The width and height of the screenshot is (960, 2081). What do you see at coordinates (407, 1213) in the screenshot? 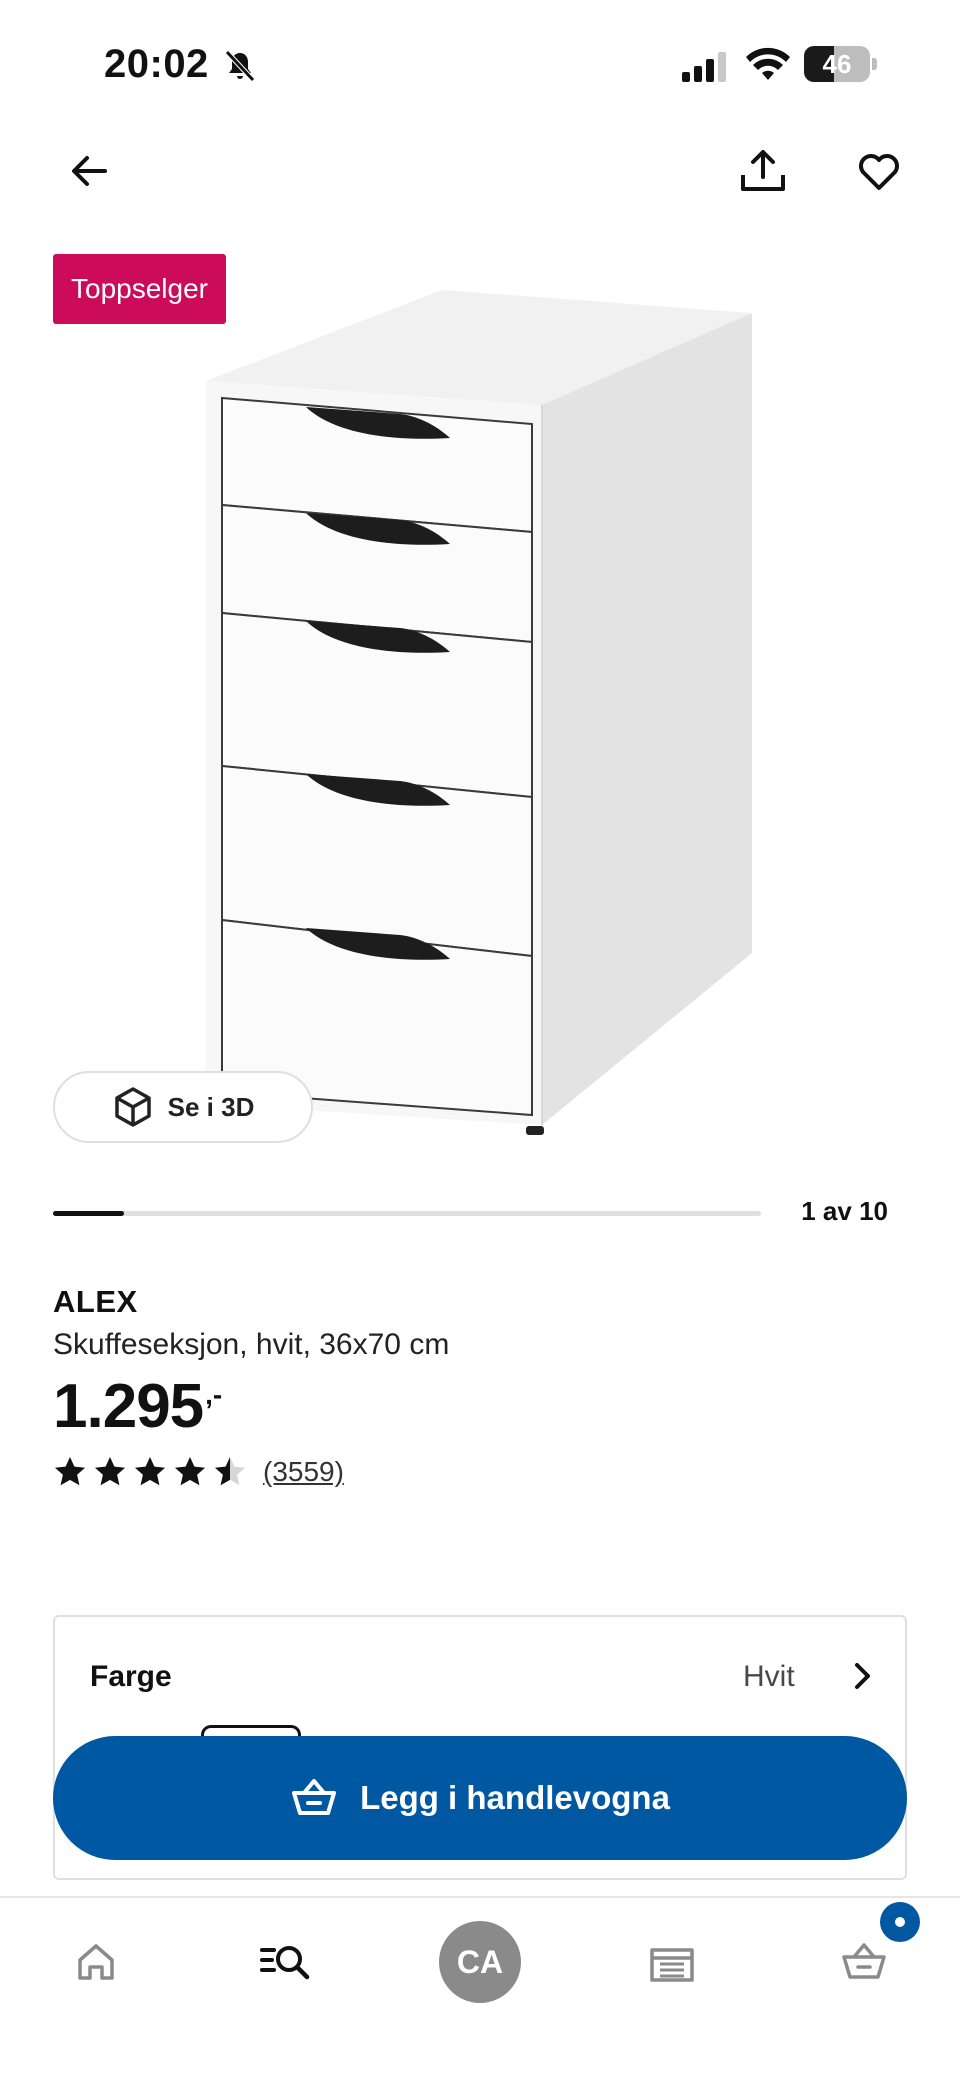
I see `carousel-progress` at bounding box center [407, 1213].